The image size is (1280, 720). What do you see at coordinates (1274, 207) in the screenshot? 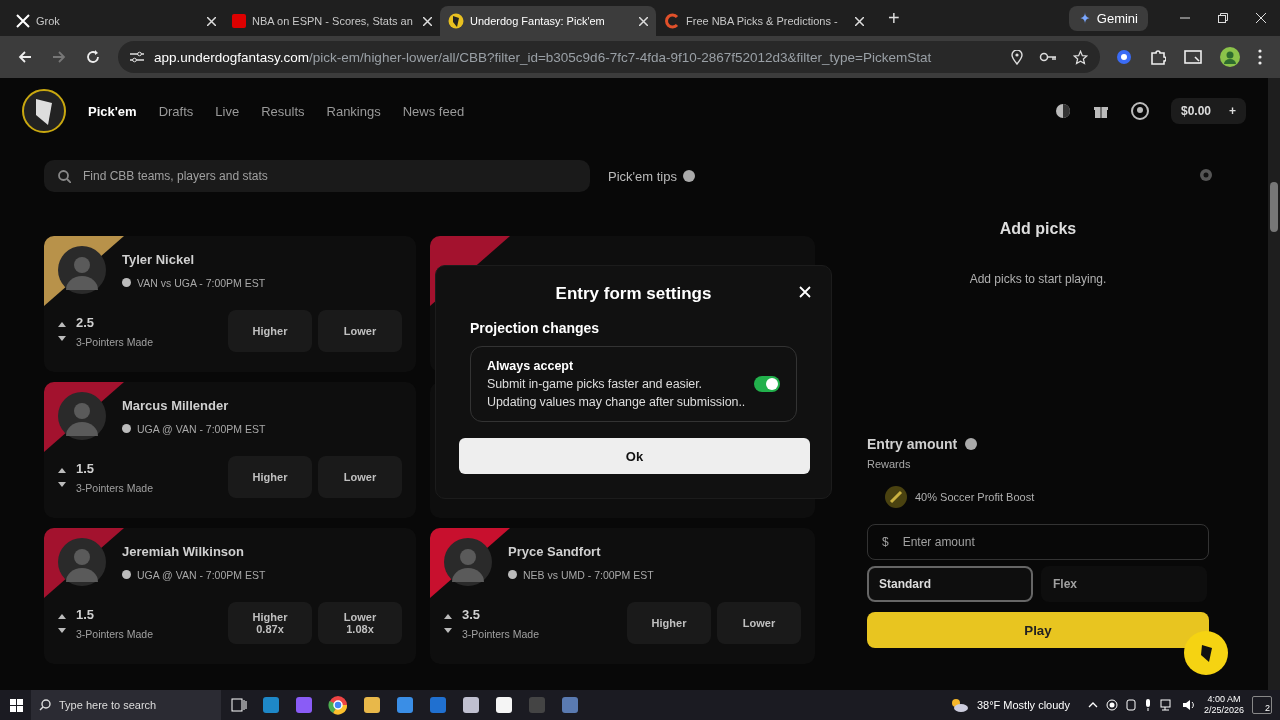
I see `scrollbar-thumb` at bounding box center [1274, 207].